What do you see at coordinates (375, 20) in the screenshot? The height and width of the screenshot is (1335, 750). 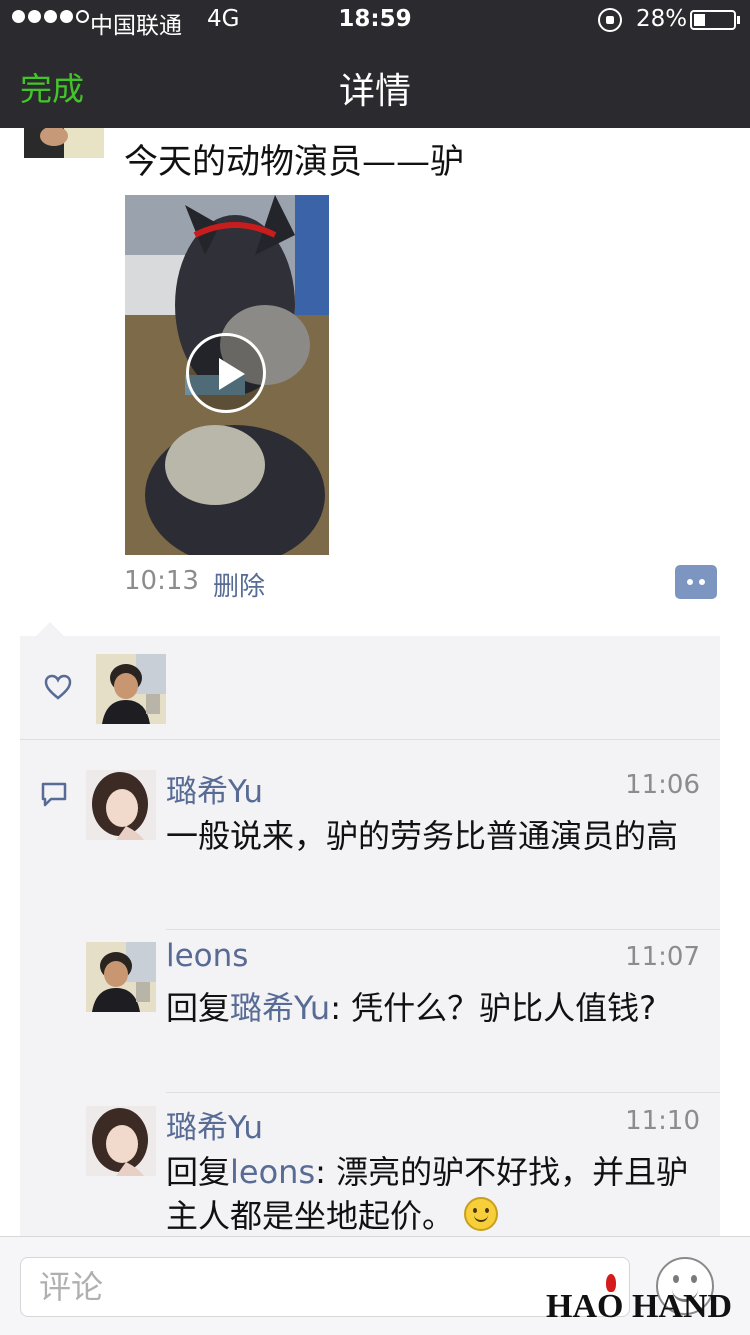 I see `status-bar: 中国联通 4G 18:59 28%` at bounding box center [375, 20].